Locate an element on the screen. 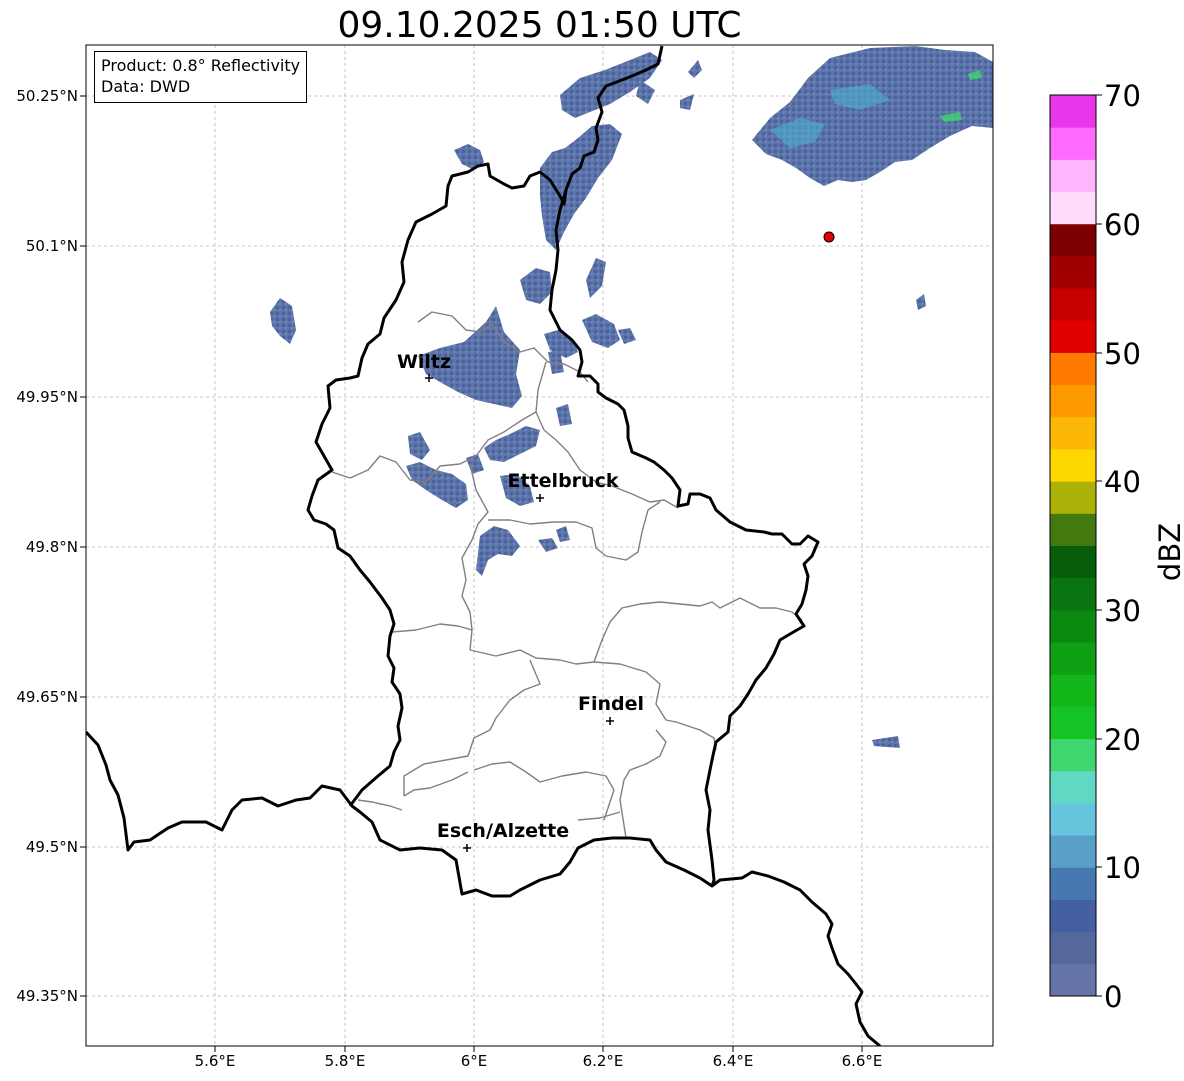  lon-tick-label: 6°E is located at coordinates (474, 1061).